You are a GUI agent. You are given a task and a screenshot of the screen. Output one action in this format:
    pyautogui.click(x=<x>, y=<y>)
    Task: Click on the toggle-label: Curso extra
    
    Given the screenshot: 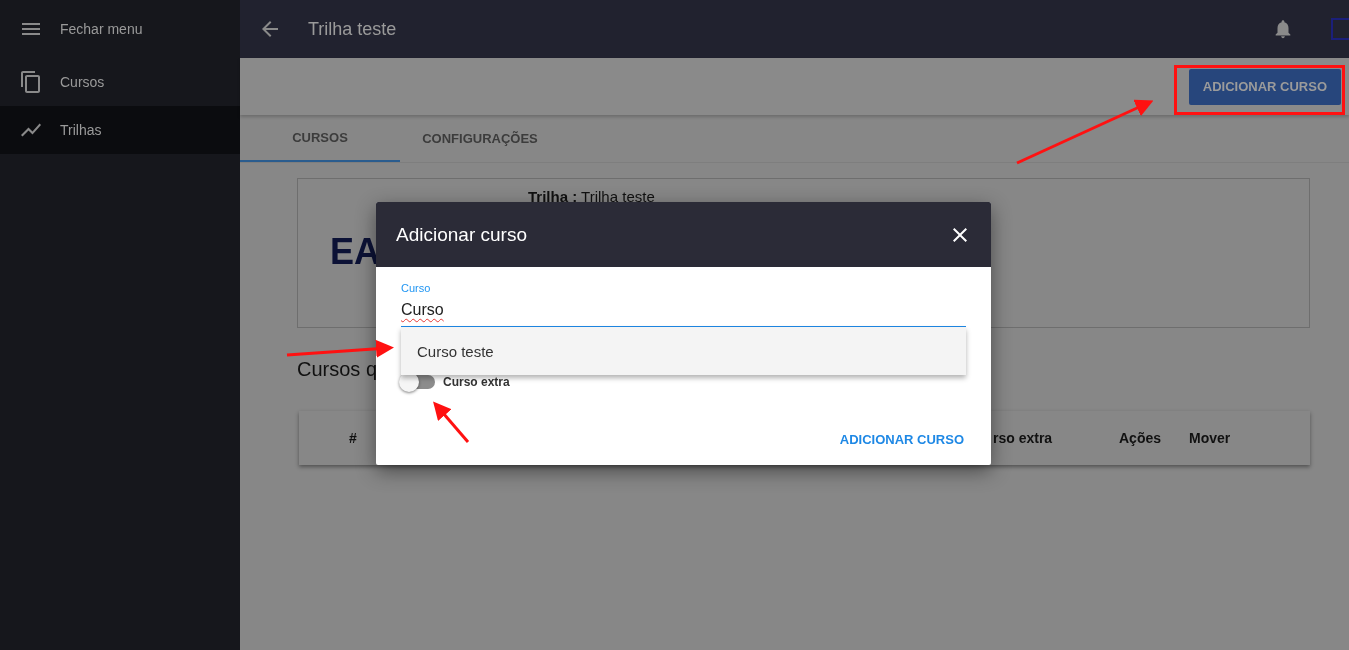 What is the action you would take?
    pyautogui.click(x=476, y=382)
    